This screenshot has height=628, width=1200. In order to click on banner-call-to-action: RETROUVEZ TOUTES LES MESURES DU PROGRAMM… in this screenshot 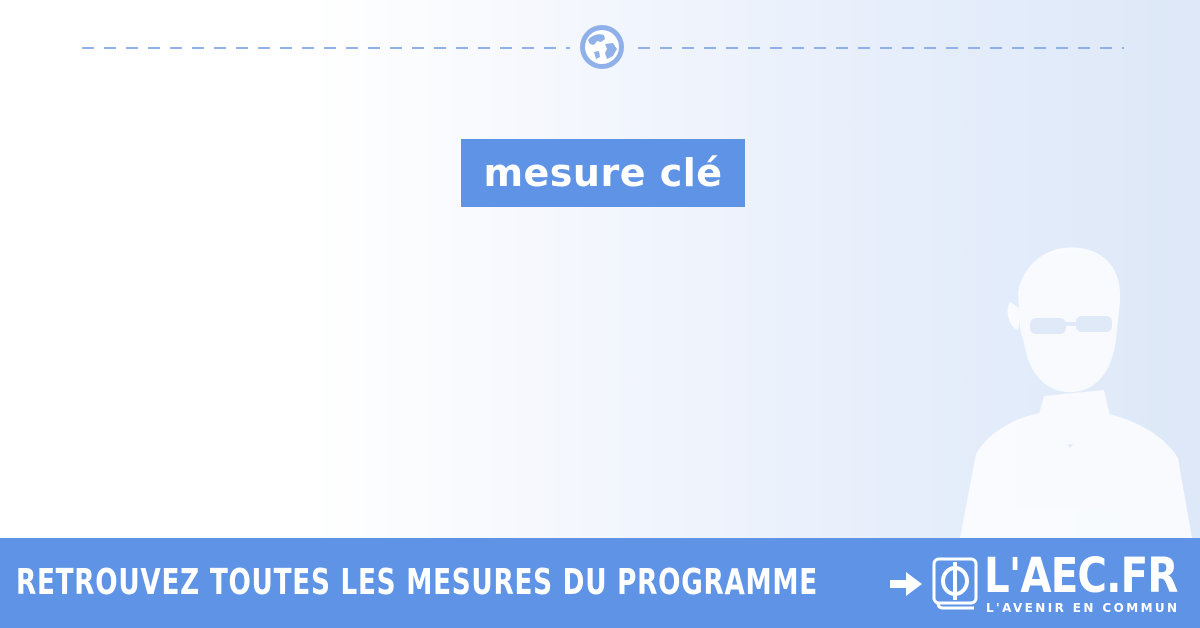, I will do `click(417, 582)`.